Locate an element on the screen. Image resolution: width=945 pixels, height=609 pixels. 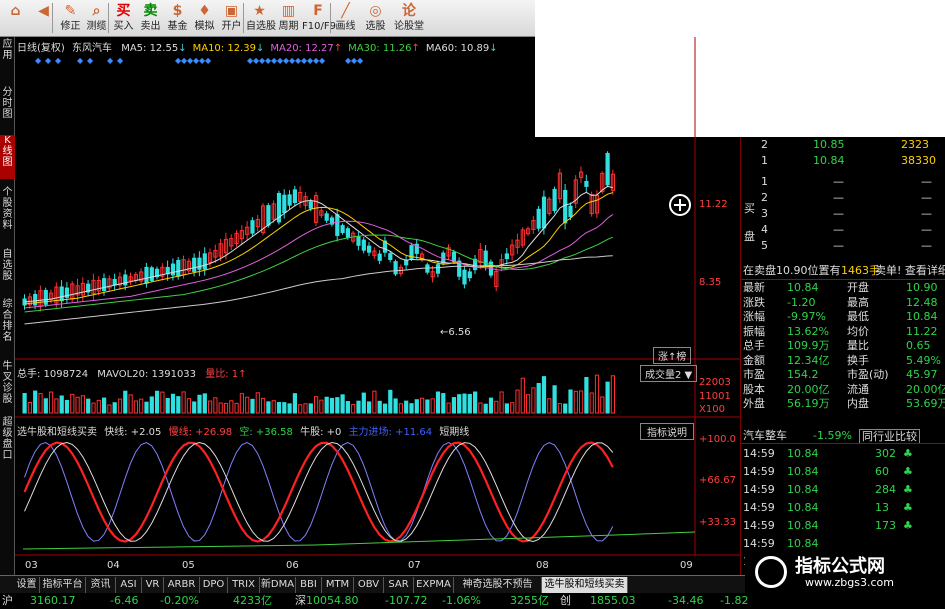
stat-value-2: 10.84 is located at coordinates (922, 316).